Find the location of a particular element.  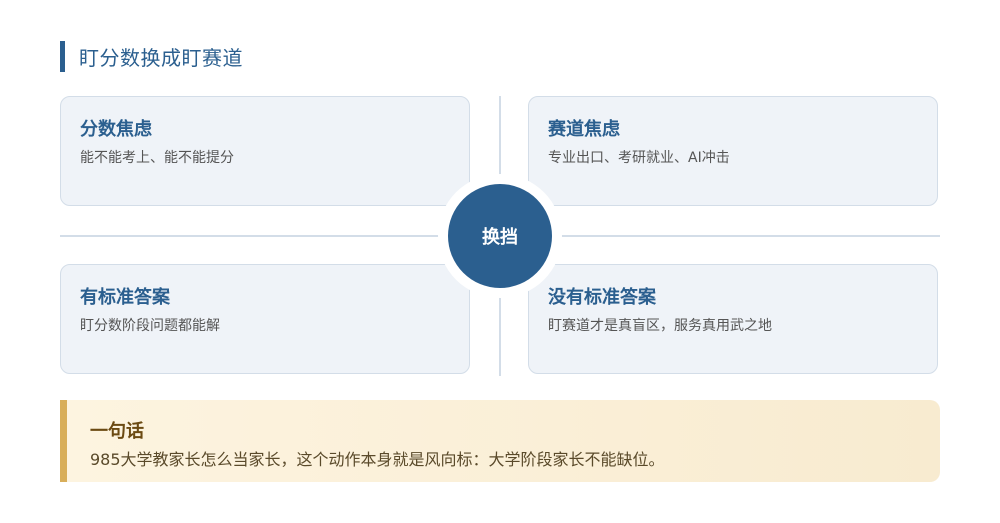

card-standard-answer: 有标准答案 盯分数阶段问题都能解 is located at coordinates (265, 319).